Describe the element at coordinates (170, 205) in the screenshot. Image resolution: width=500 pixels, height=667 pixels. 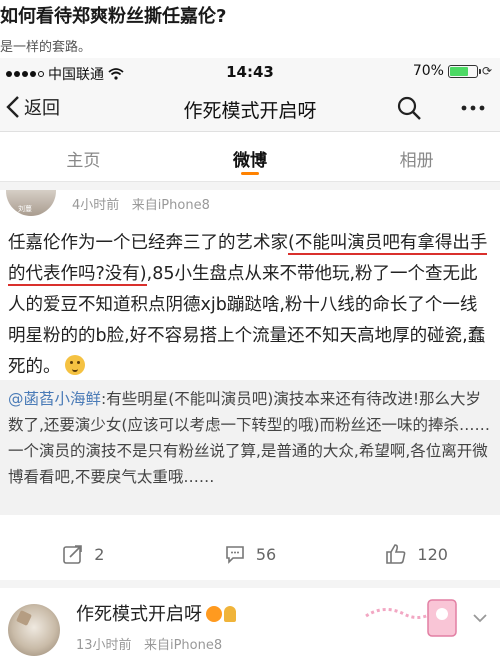
I see `post-source: 来自iPhone8` at that location.